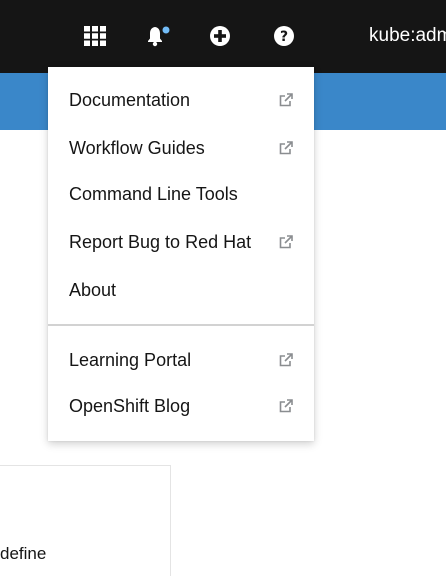  Describe the element at coordinates (137, 148) in the screenshot. I see `menu-item-label: Workflow Guides` at that location.